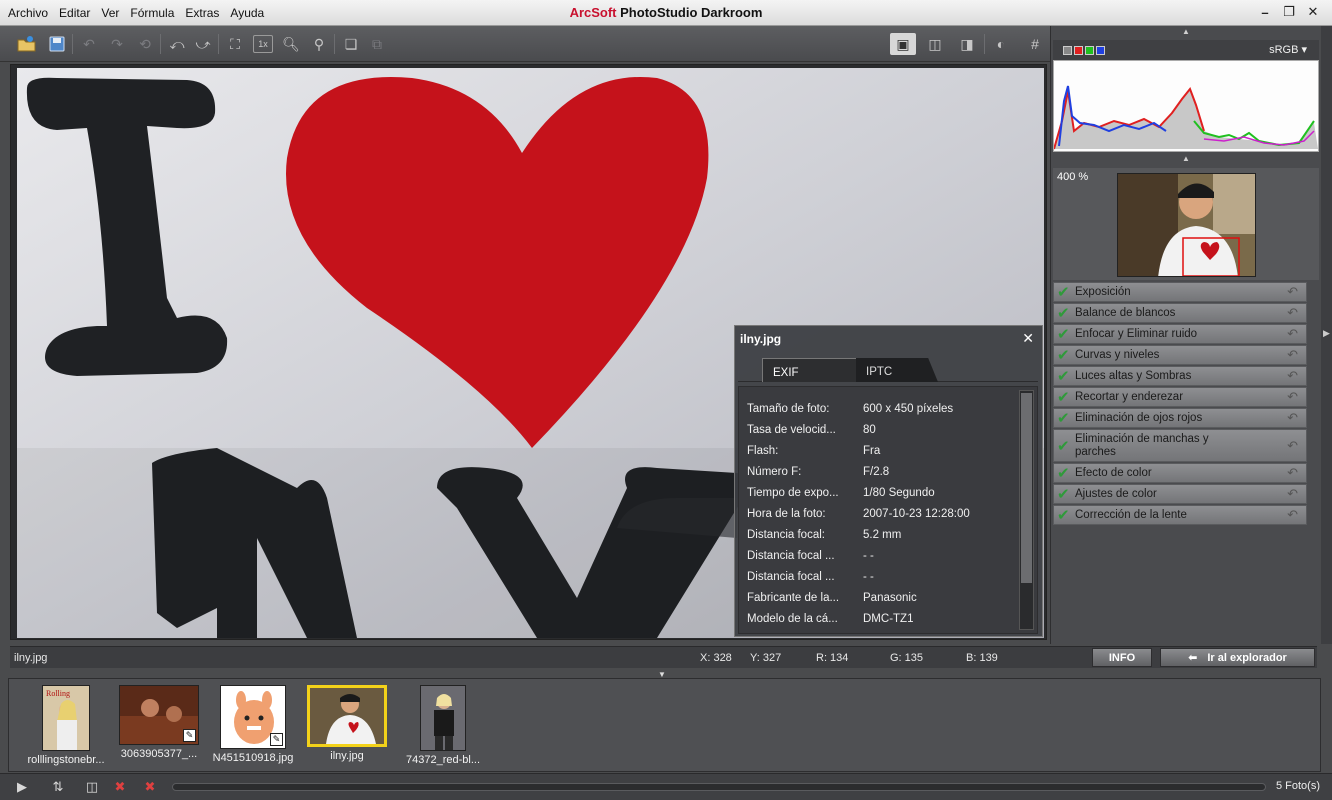 The image size is (1332, 800). What do you see at coordinates (810, 370) in the screenshot?
I see `tab-exif: EXIF` at bounding box center [810, 370].